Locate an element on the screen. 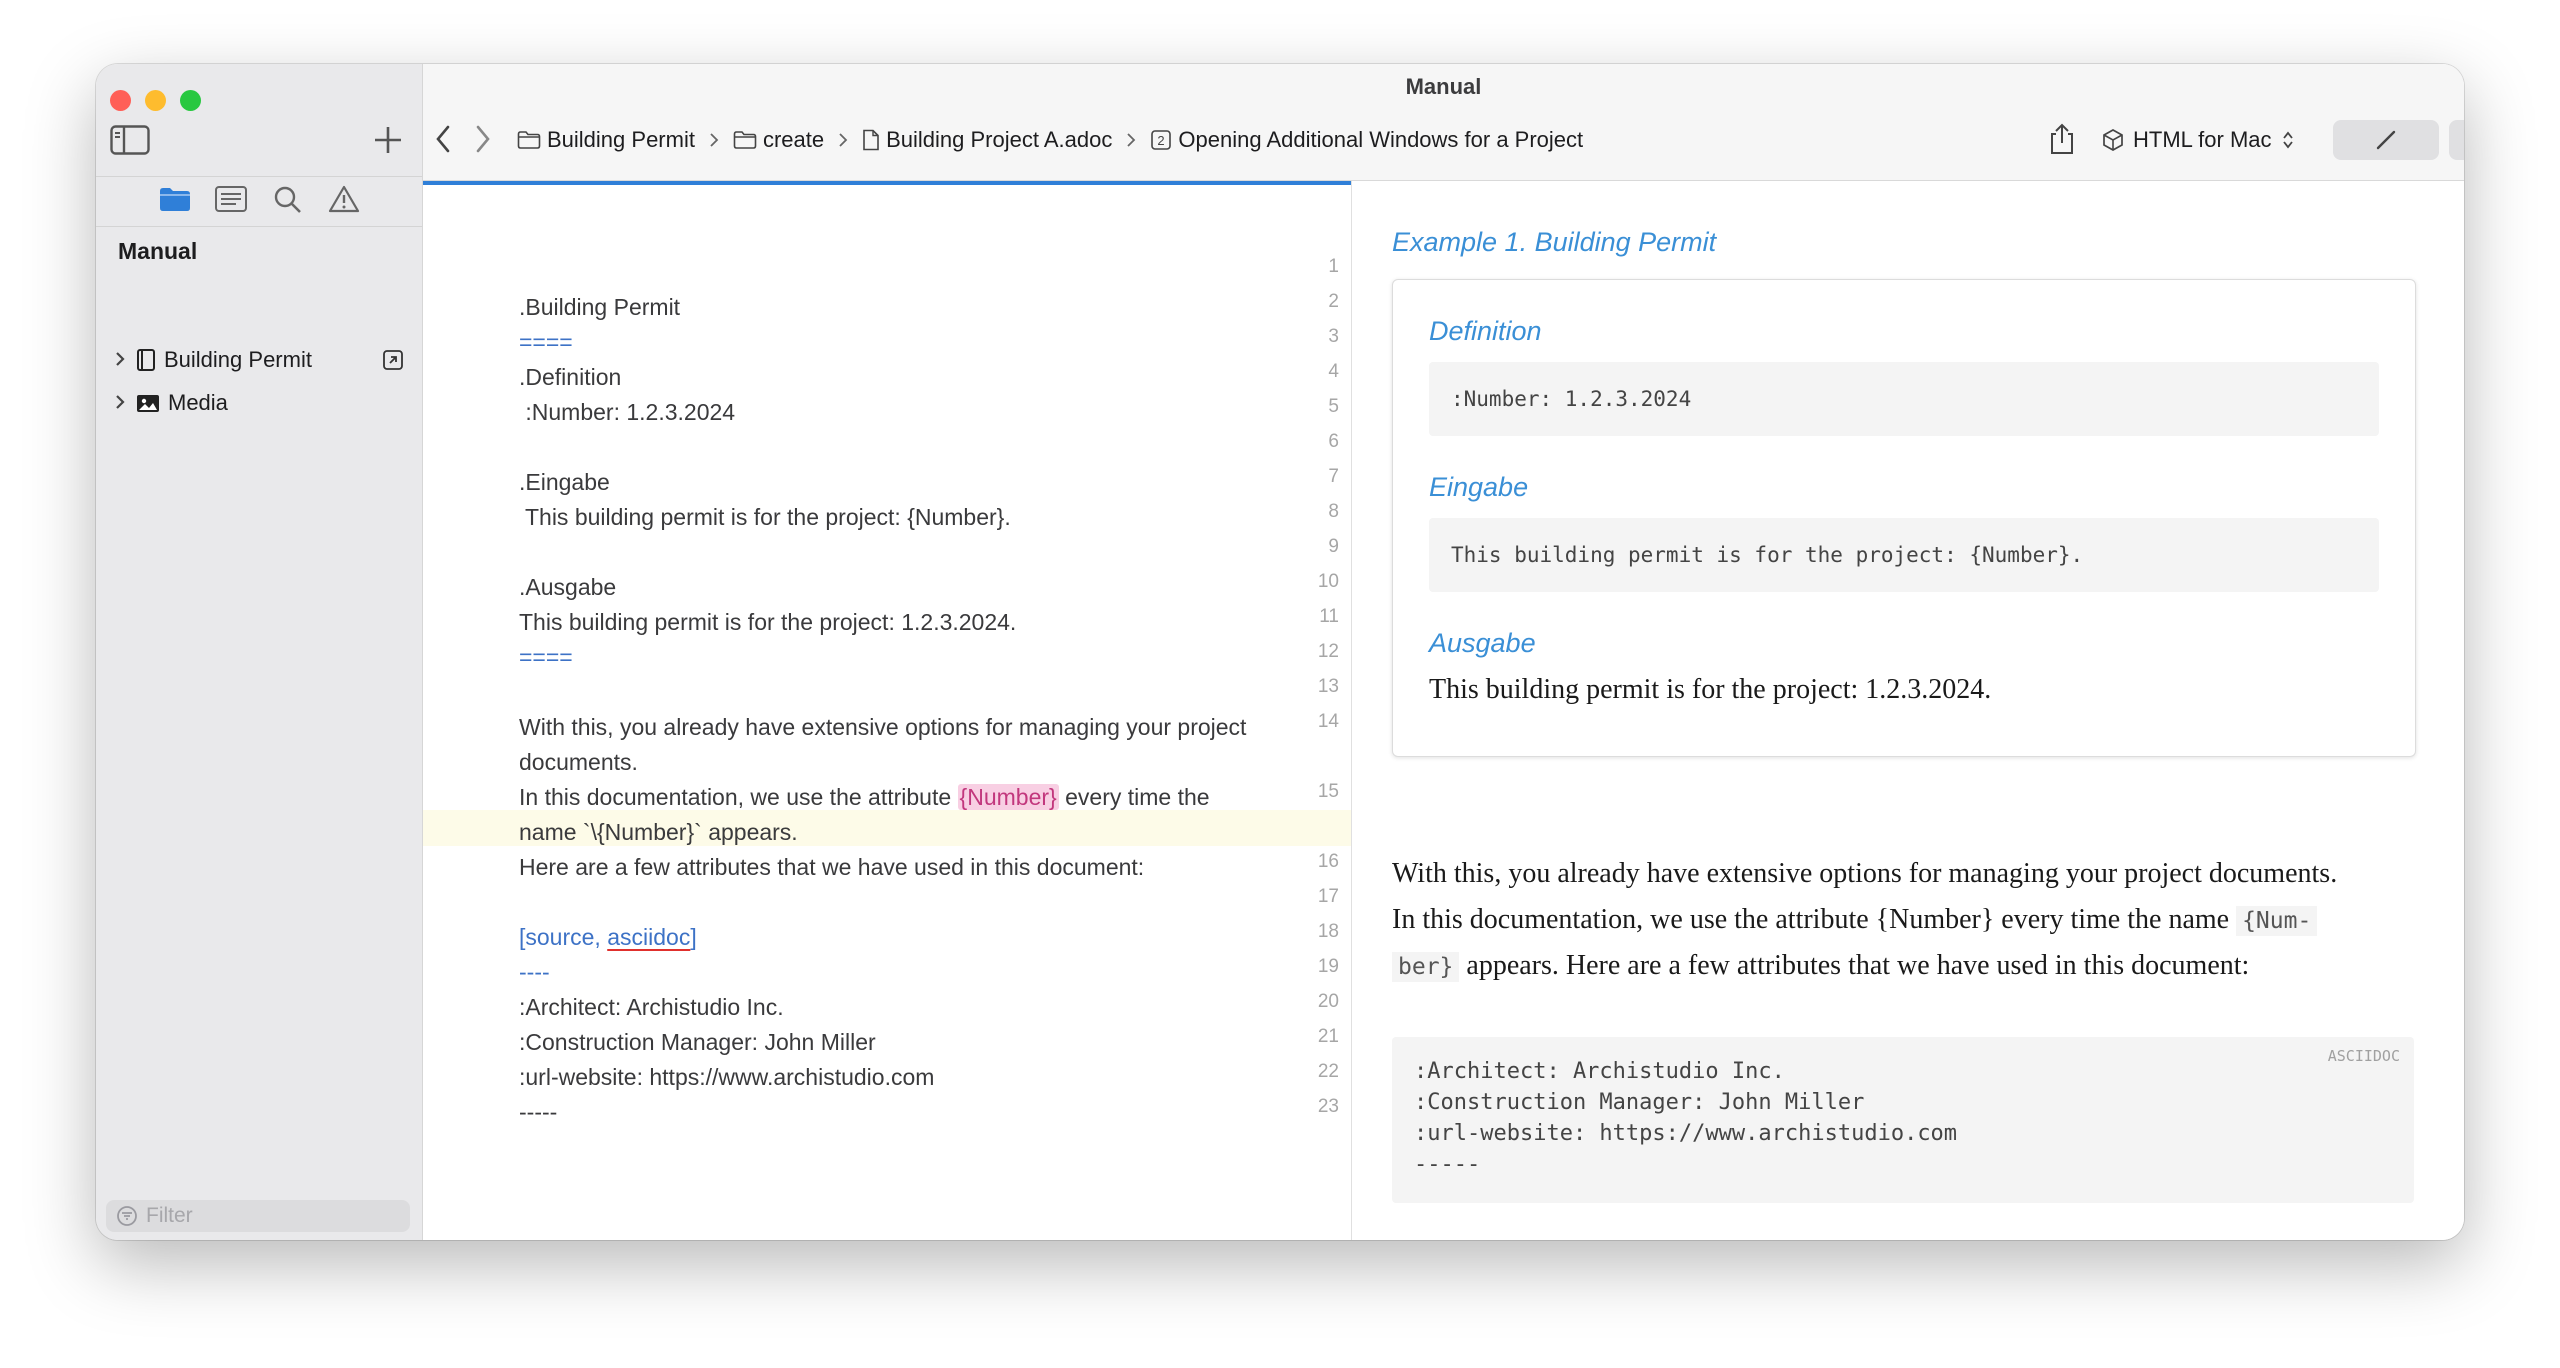 This screenshot has width=2560, height=1368. section-number-icon: 2 is located at coordinates (1161, 140).